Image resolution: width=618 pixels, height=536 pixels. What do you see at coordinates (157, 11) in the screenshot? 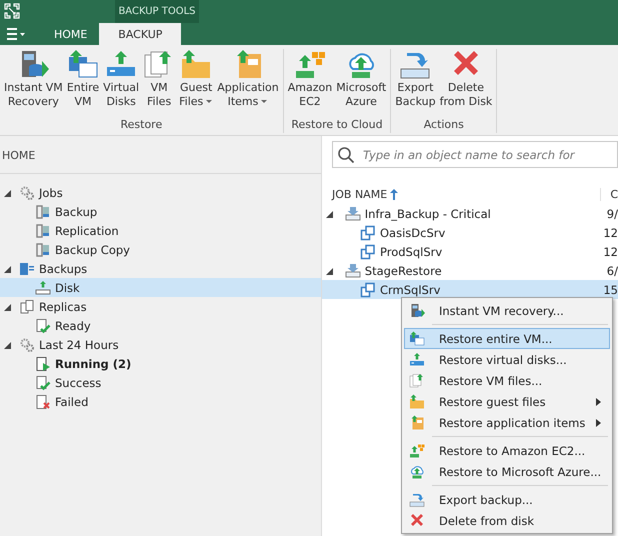
I see `context-tab-label: BACKUP TOOLS` at bounding box center [157, 11].